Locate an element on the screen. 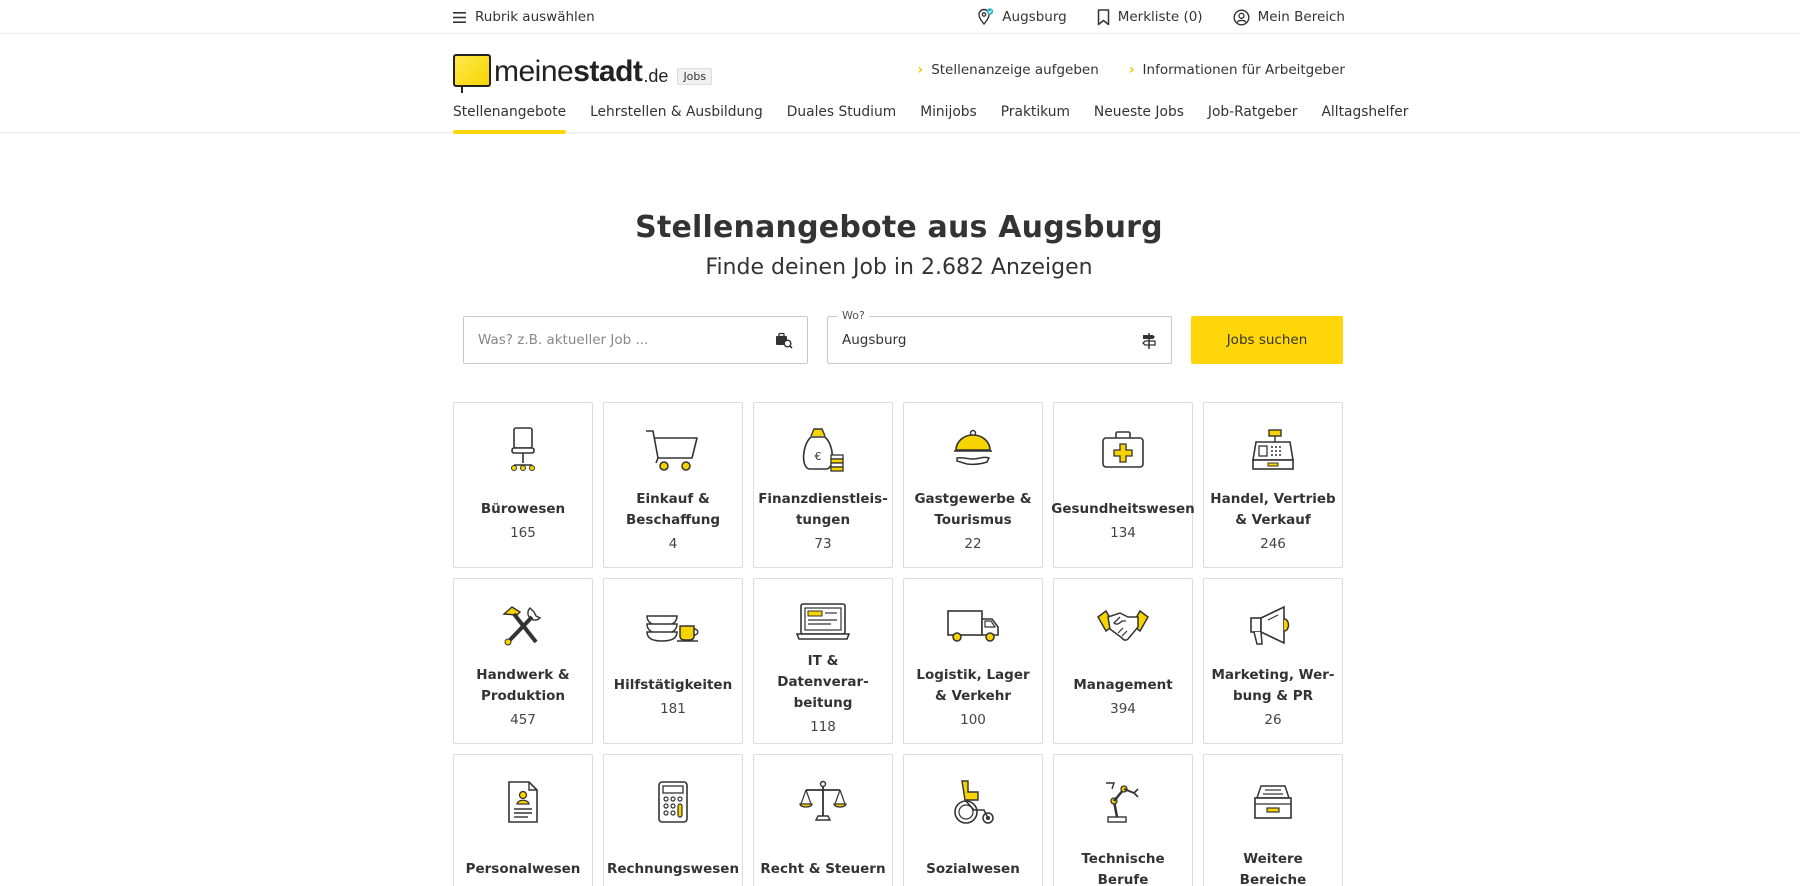 The height and width of the screenshot is (886, 1800). dishes-icon is located at coordinates (673, 626).